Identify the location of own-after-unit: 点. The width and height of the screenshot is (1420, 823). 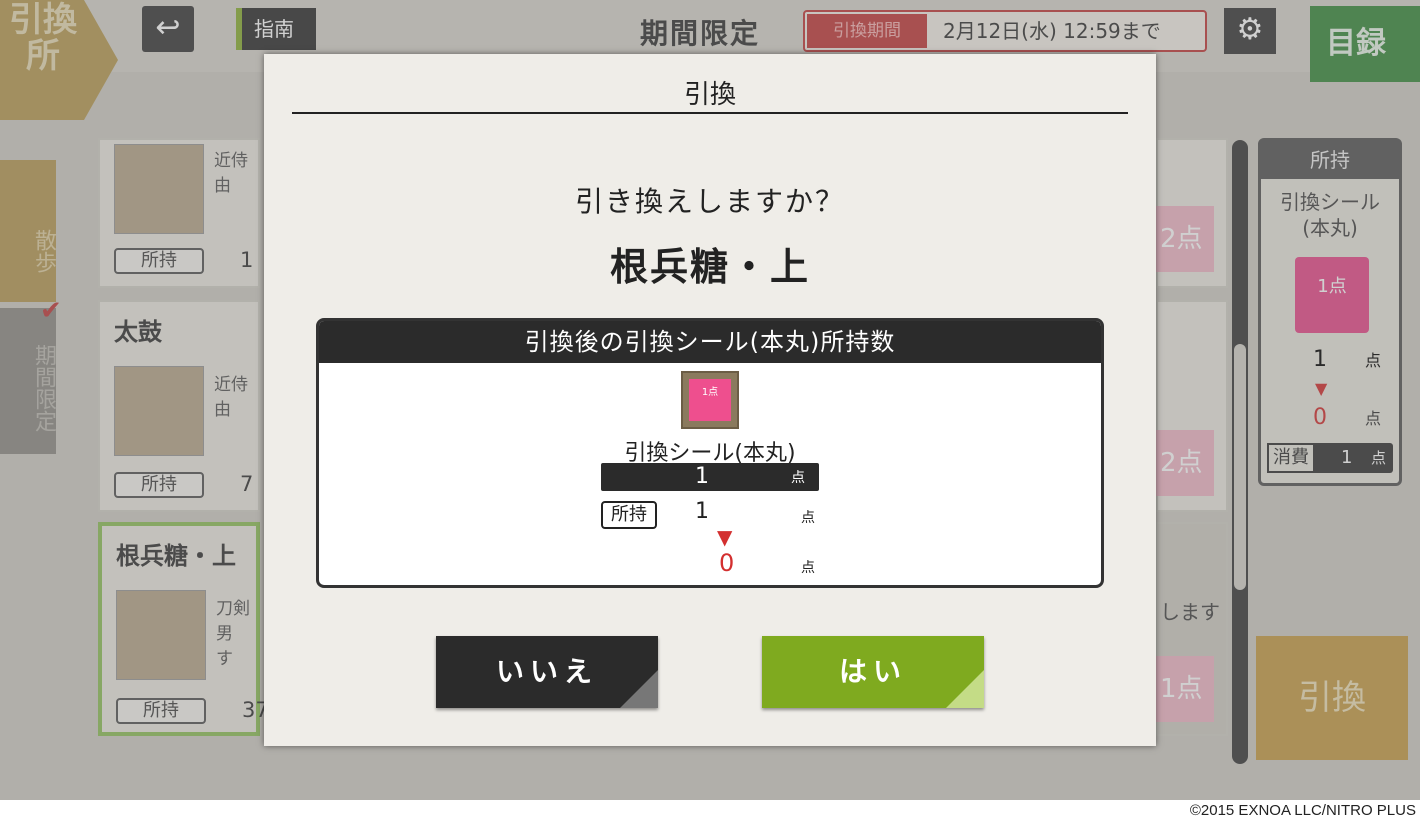
(808, 568).